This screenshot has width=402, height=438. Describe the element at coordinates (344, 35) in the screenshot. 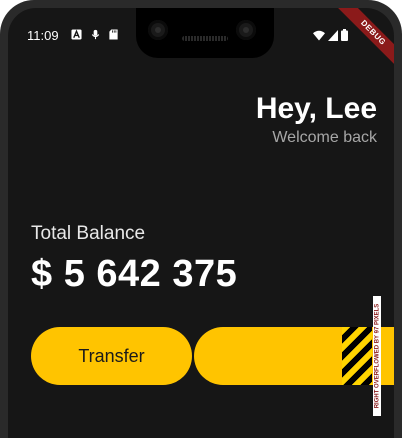

I see `battery-icon` at that location.